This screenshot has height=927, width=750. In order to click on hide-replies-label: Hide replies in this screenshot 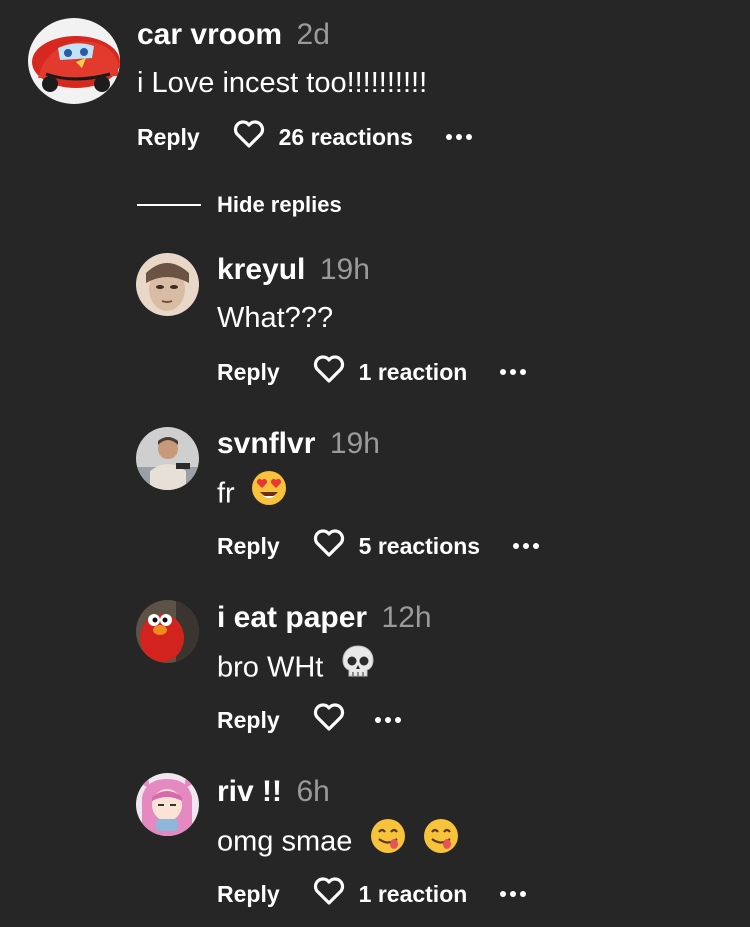, I will do `click(279, 204)`.